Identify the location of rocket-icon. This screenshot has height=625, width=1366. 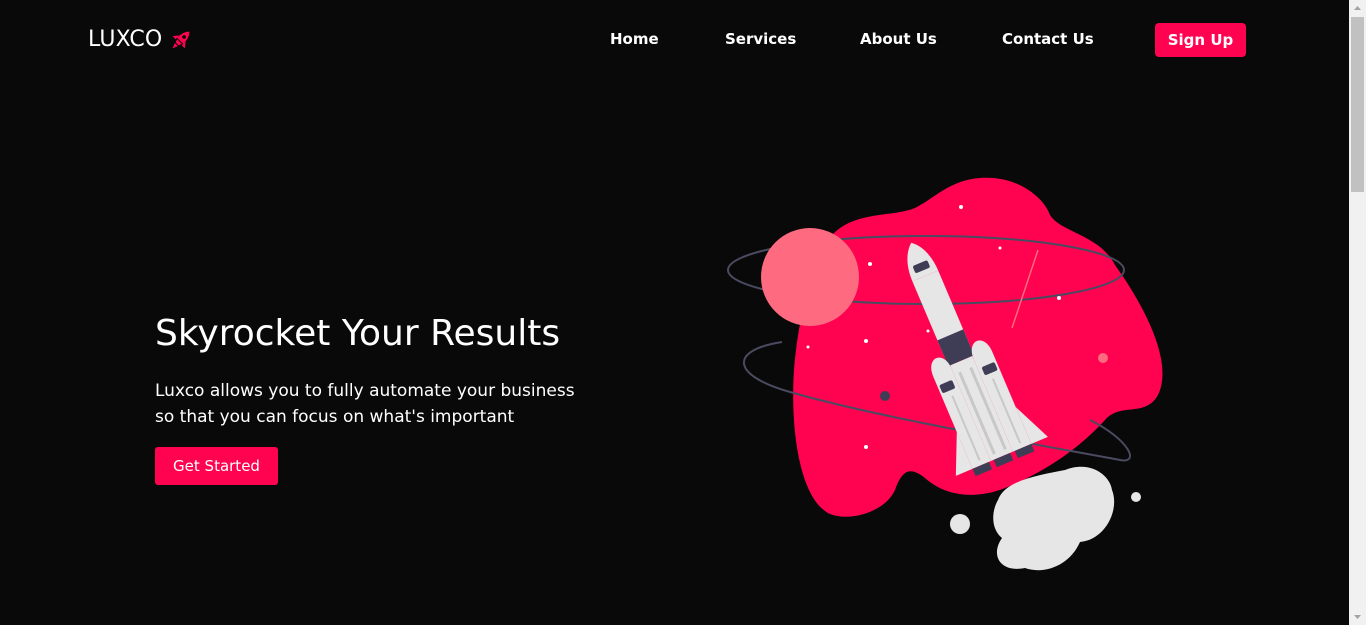
(181, 40).